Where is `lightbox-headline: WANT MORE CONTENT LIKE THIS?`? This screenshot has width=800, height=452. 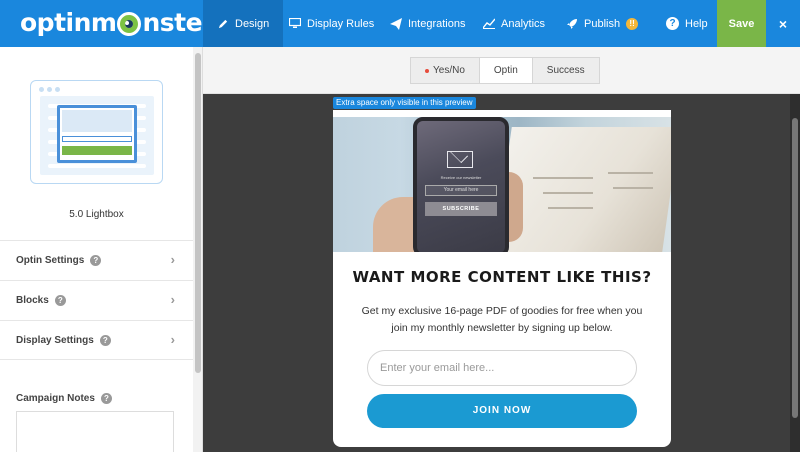
lightbox-headline: WANT MORE CONTENT LIKE THIS? is located at coordinates (502, 277).